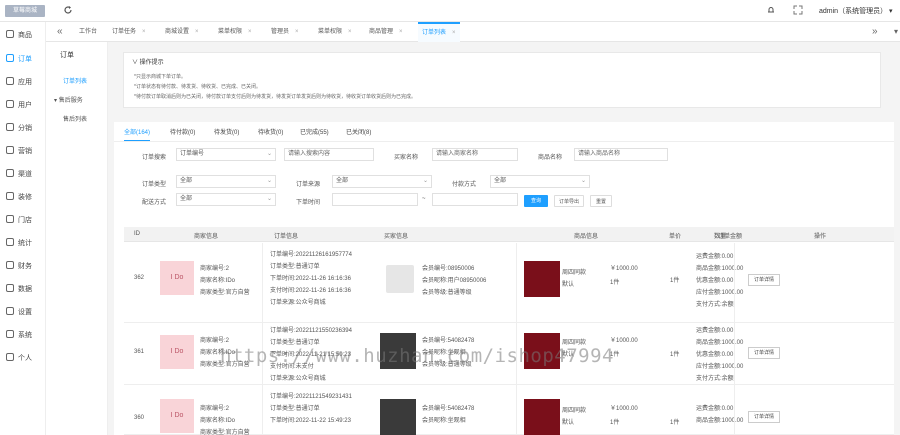 The width and height of the screenshot is (900, 435). What do you see at coordinates (715, 281) in the screenshot?
I see `amount-line: 优惠金额:0.00` at bounding box center [715, 281].